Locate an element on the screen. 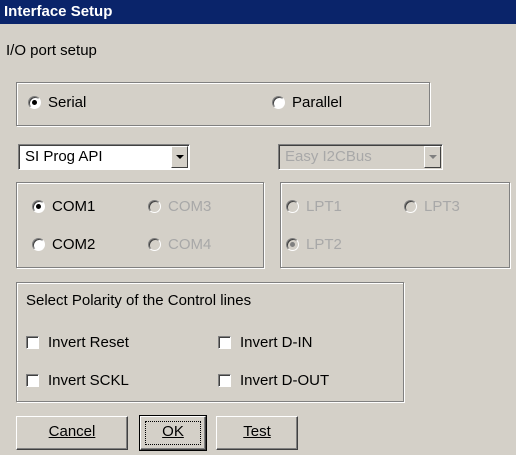 The width and height of the screenshot is (516, 455). com1-radio-dot is located at coordinates (38, 206).